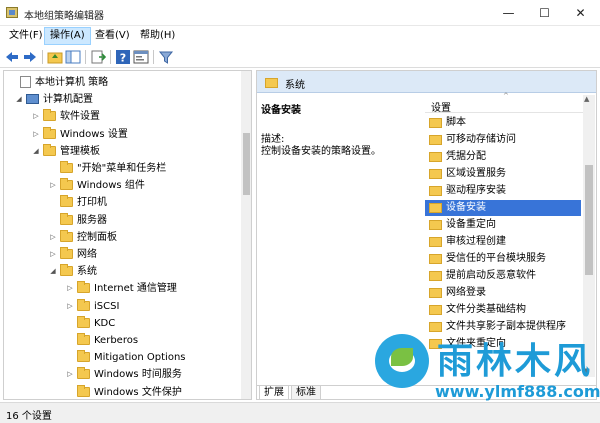 Image resolution: width=600 pixels, height=423 pixels. What do you see at coordinates (26, 36) in the screenshot?
I see `menu-file: 文件(F)` at bounding box center [26, 36].